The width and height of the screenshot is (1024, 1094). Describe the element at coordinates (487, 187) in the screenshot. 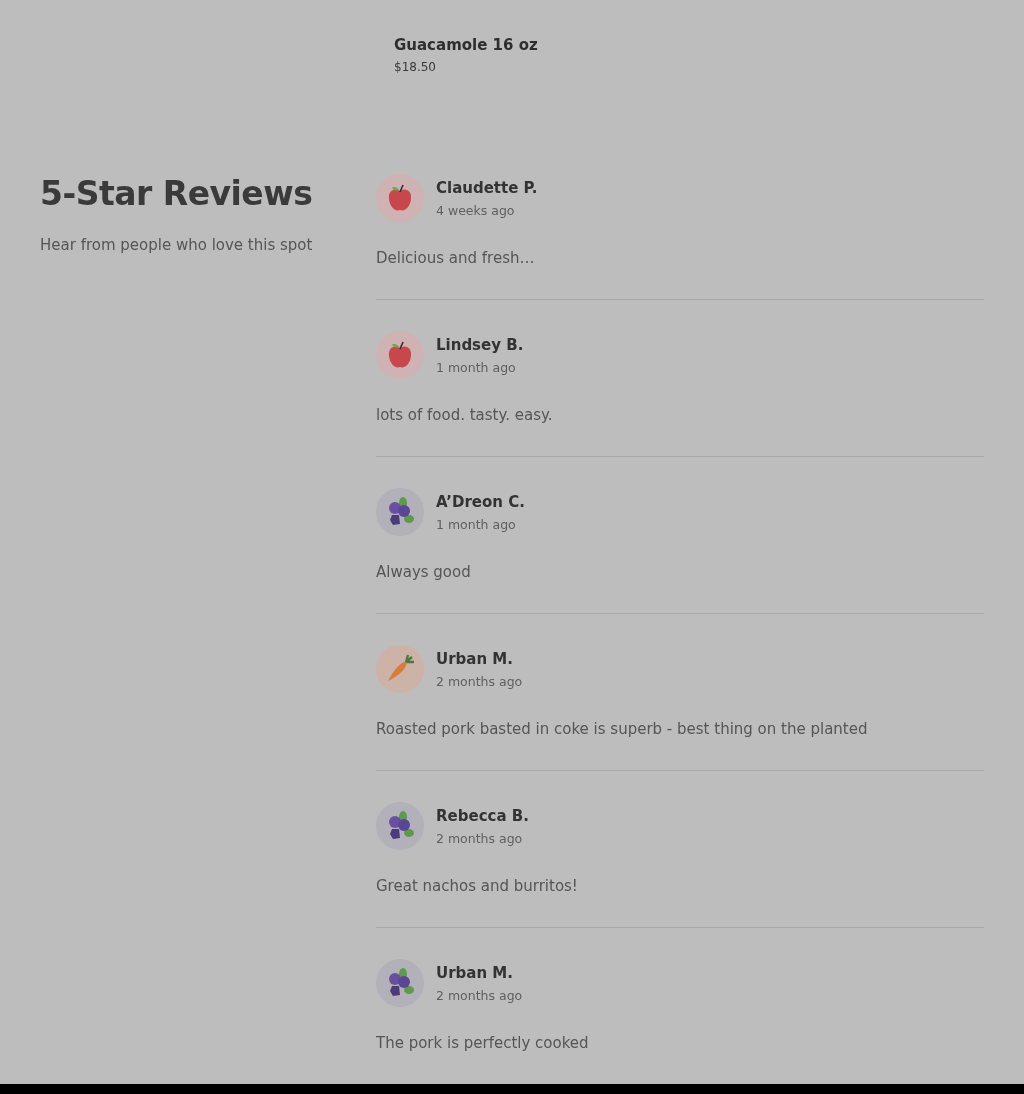

I see `reviewer-name: Claudette P.` at that location.